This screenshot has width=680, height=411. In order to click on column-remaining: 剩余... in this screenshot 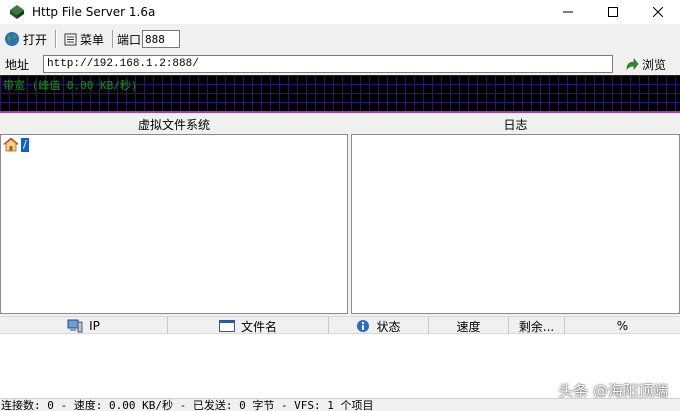, I will do `click(537, 326)`.